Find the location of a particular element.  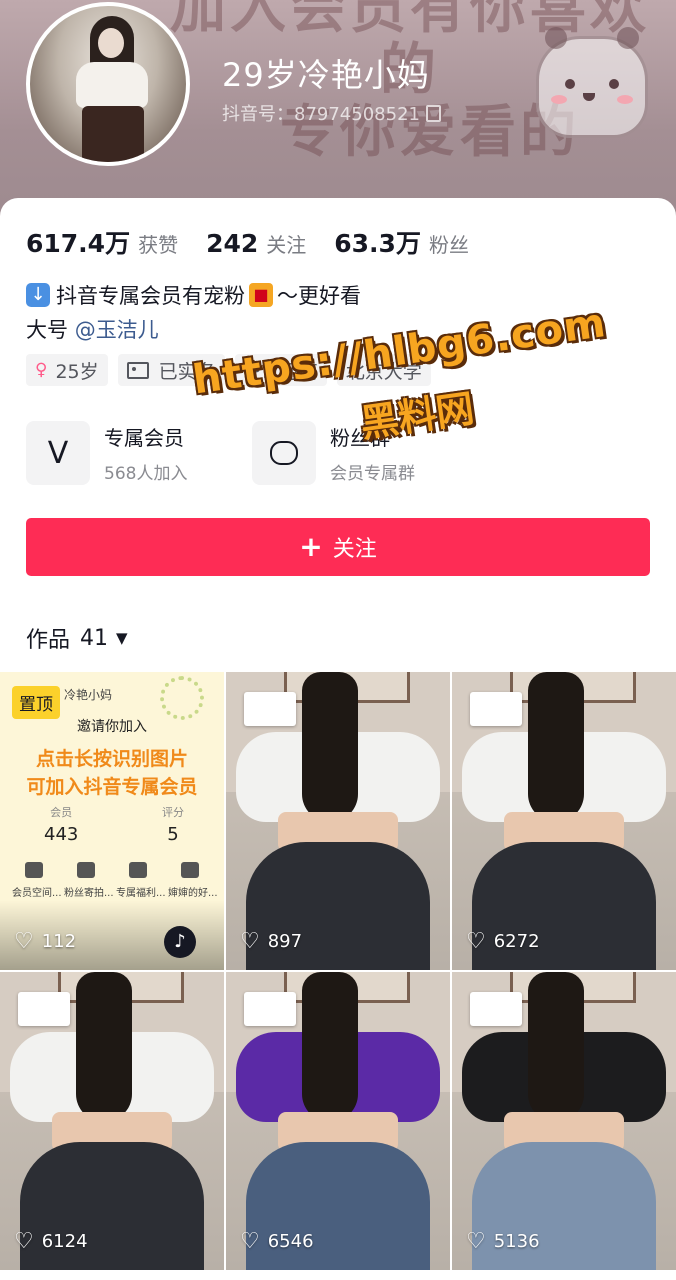

bio-prefix: 大号 is located at coordinates (47, 330).